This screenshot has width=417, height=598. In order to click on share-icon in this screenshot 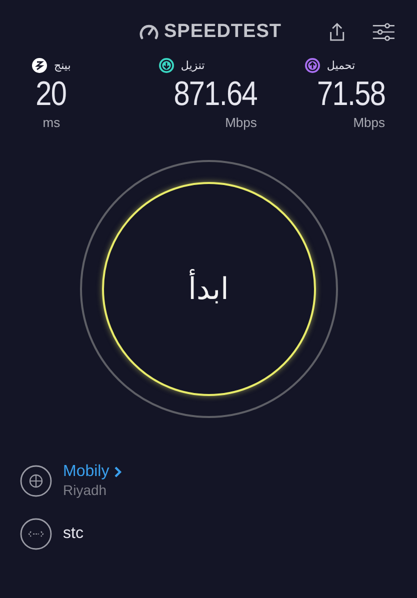, I will do `click(337, 32)`.